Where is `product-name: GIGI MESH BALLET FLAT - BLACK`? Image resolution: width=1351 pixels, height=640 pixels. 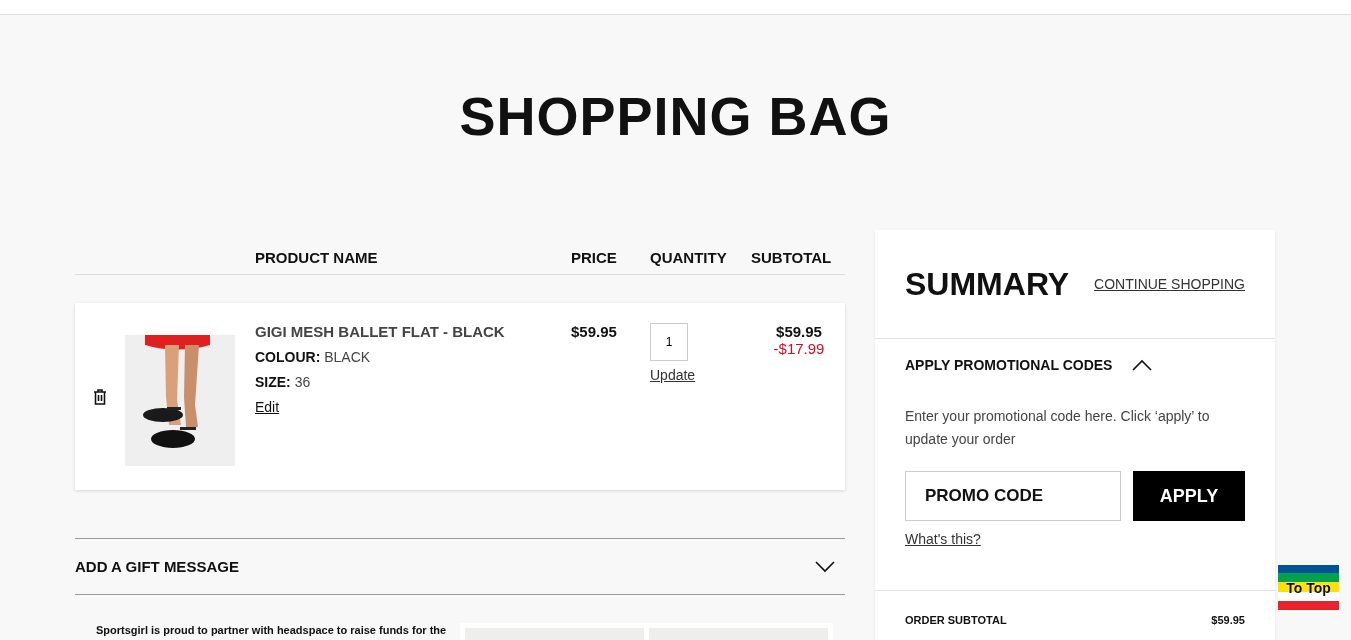
product-name: GIGI MESH BALLET FLAT - BLACK is located at coordinates (413, 331).